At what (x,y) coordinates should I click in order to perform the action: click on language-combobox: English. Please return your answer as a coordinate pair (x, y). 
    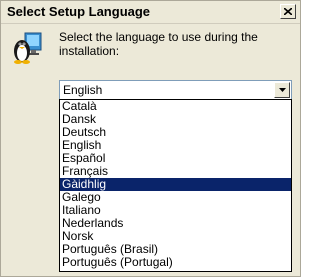
    Looking at the image, I should click on (175, 90).